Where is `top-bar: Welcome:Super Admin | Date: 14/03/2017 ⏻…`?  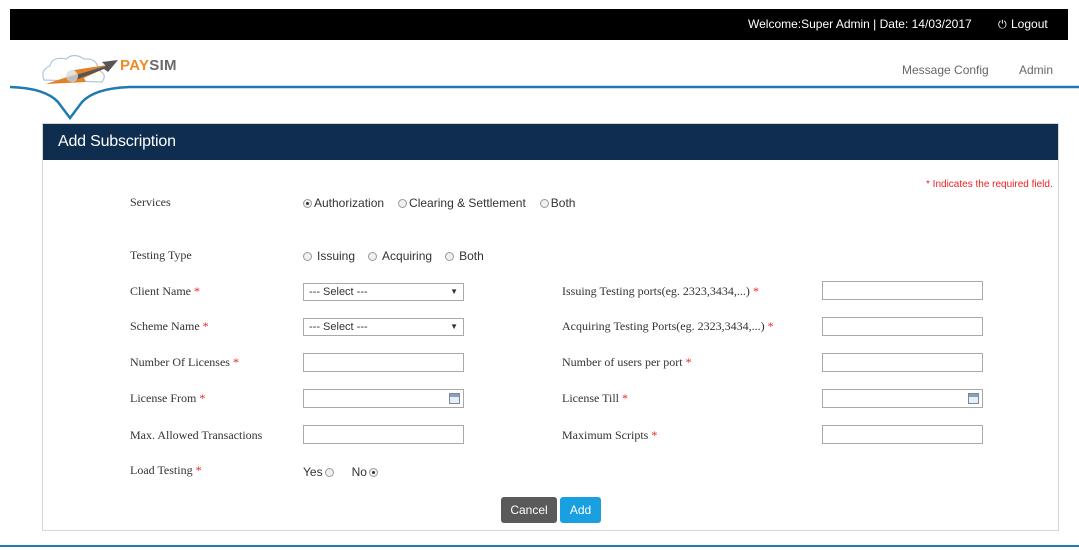 top-bar: Welcome:Super Admin | Date: 14/03/2017 ⏻… is located at coordinates (539, 24).